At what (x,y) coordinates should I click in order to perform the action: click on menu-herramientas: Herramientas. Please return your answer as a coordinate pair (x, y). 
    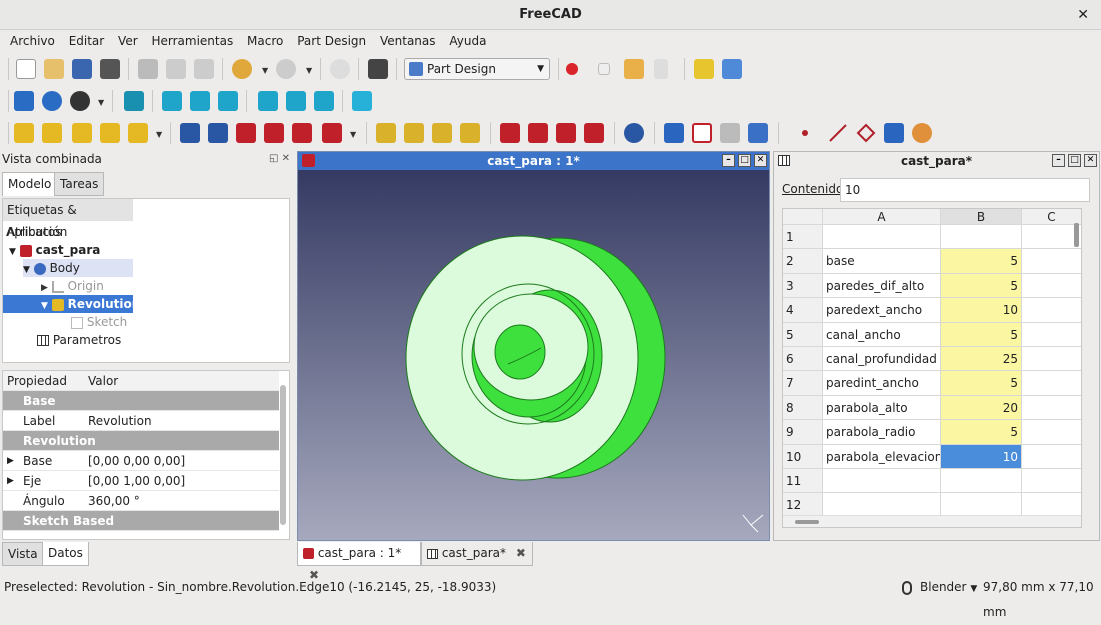
    Looking at the image, I should click on (192, 41).